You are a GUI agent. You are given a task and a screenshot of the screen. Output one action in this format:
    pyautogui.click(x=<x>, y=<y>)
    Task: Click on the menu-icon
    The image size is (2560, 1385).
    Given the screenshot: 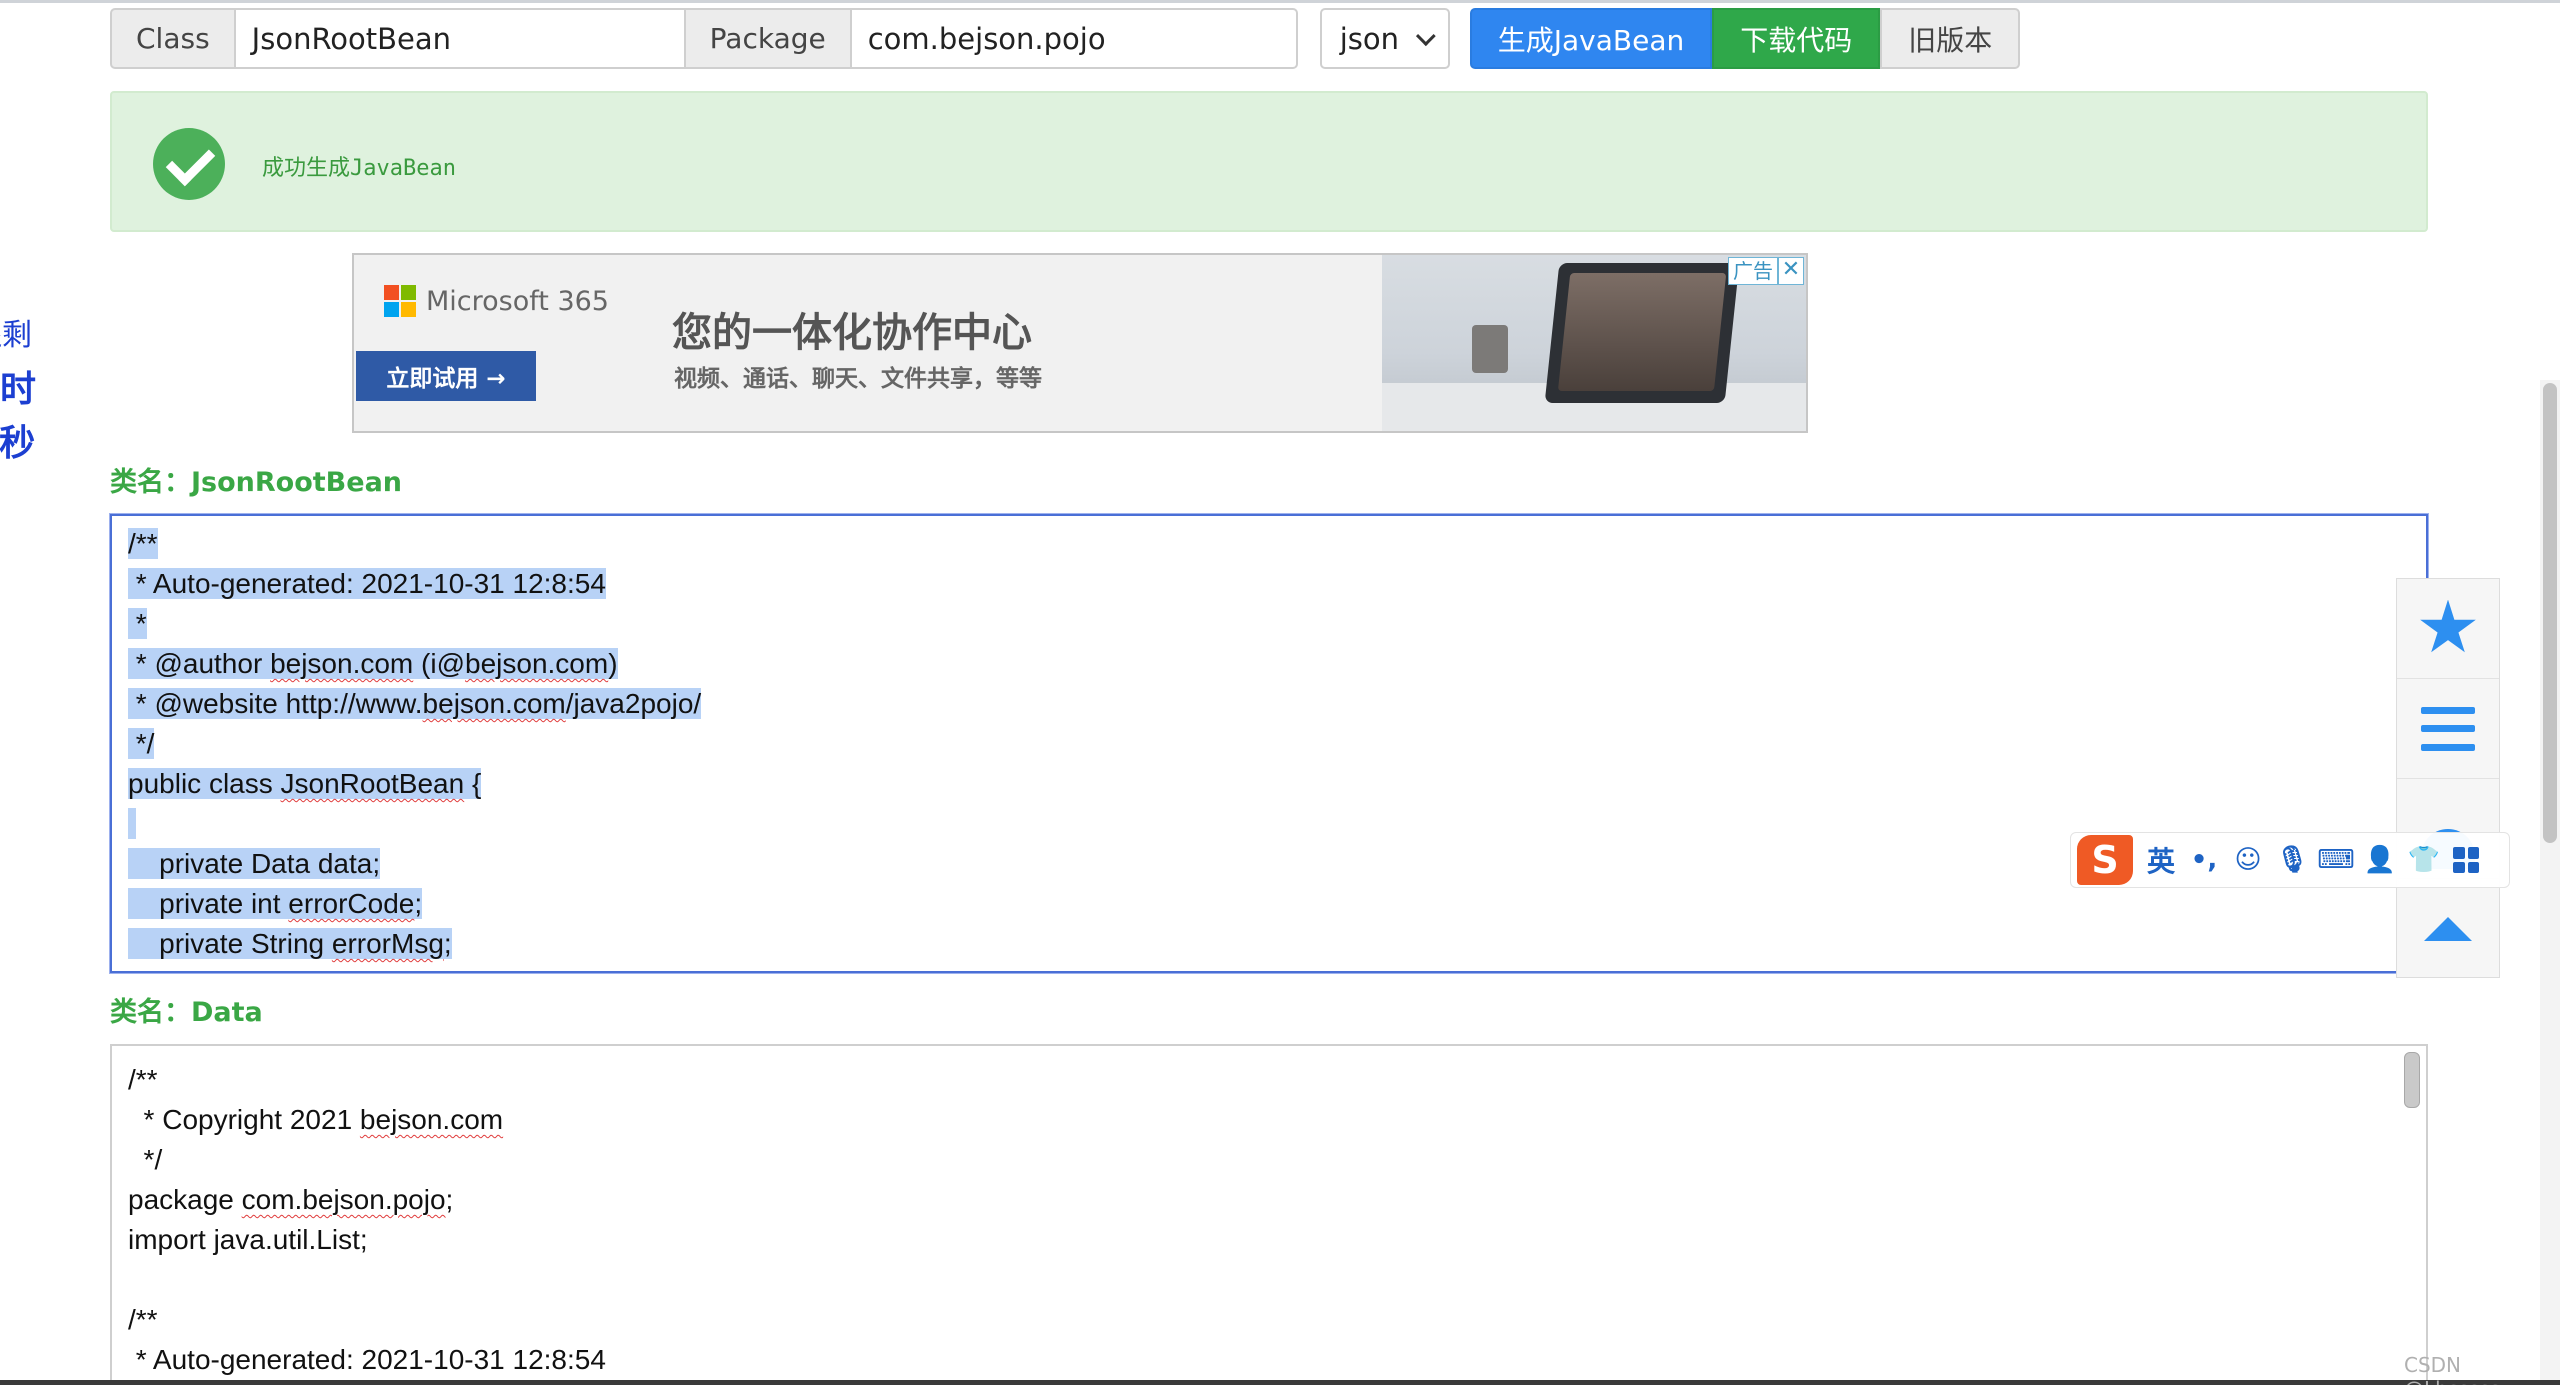 What is the action you would take?
    pyautogui.click(x=2448, y=728)
    